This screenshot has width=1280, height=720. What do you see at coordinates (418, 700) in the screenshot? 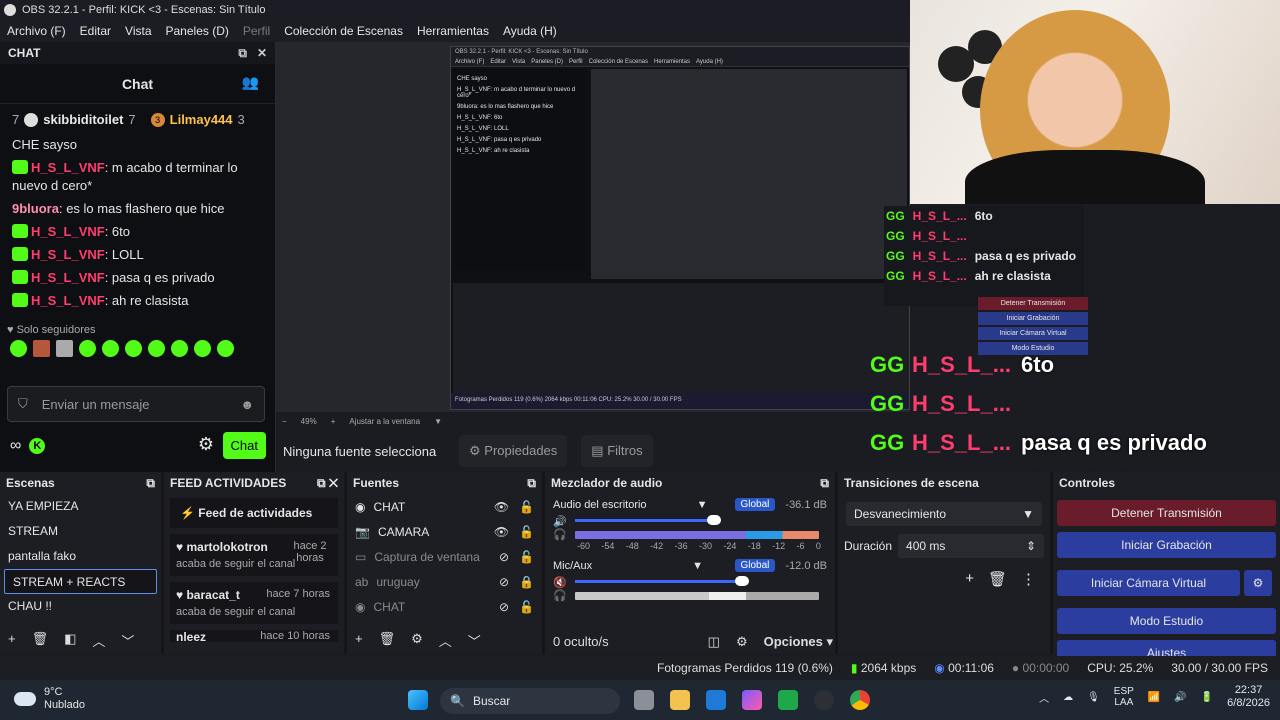
I see `windows-start-icon` at bounding box center [418, 700].